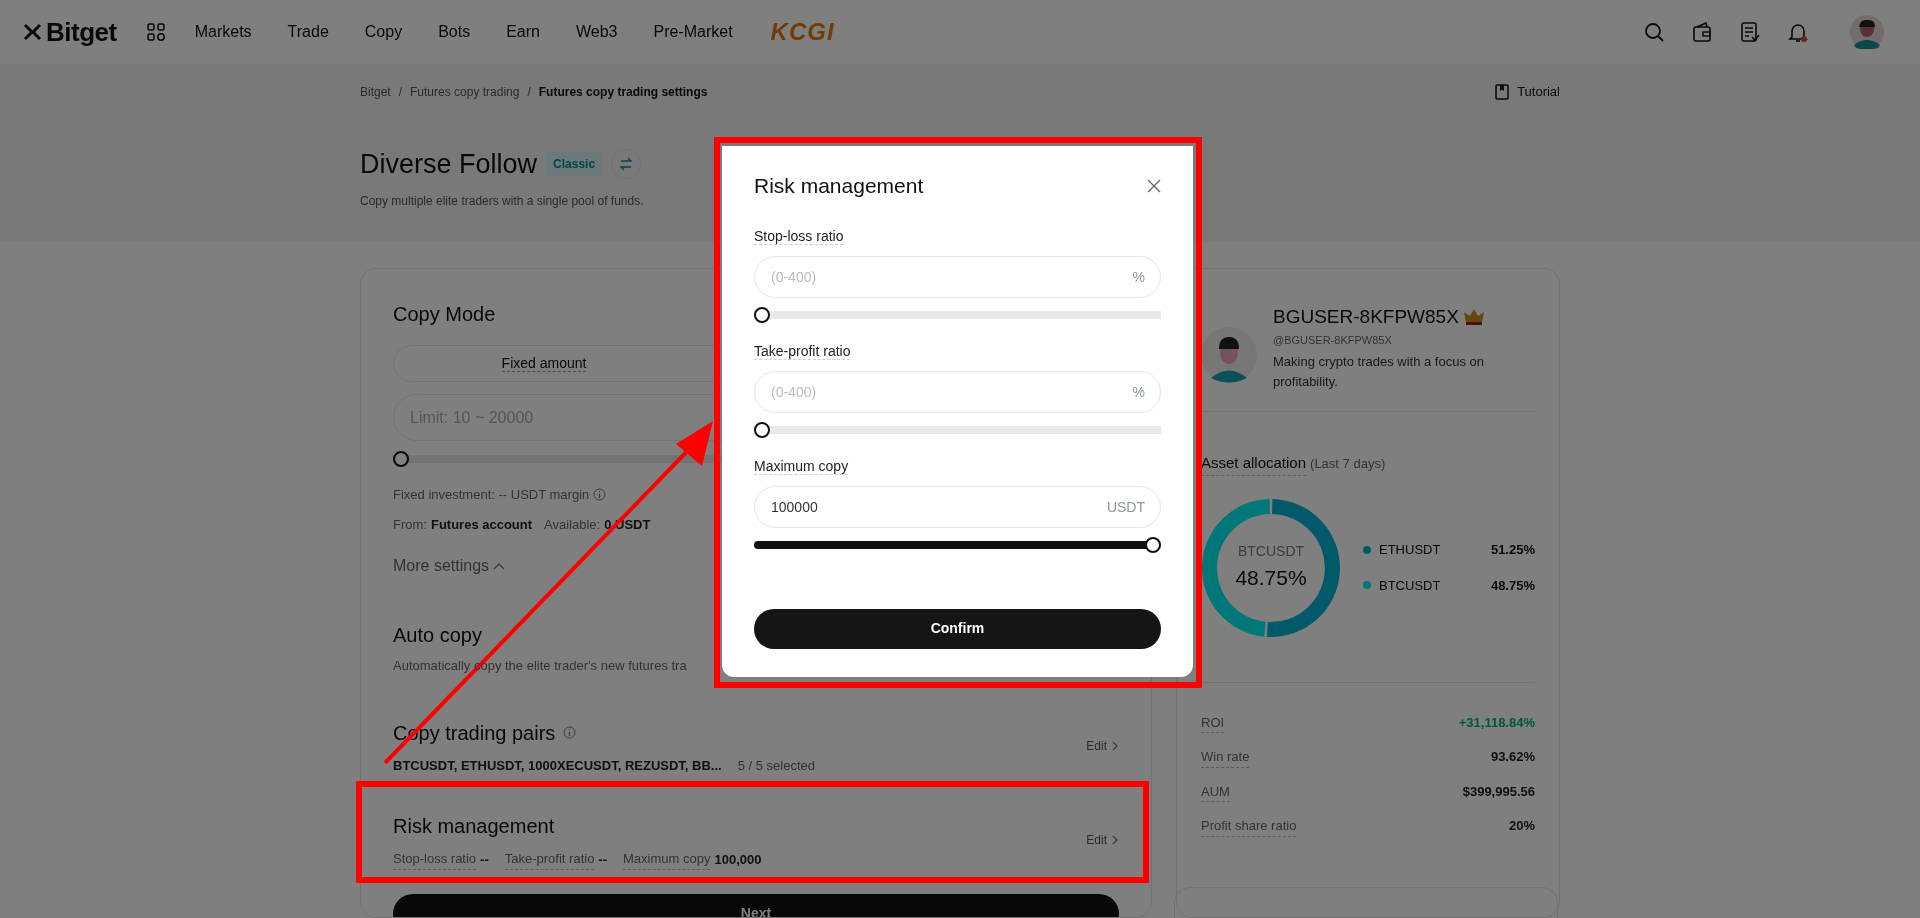  I want to click on nav-link: Copy, so click(383, 32).